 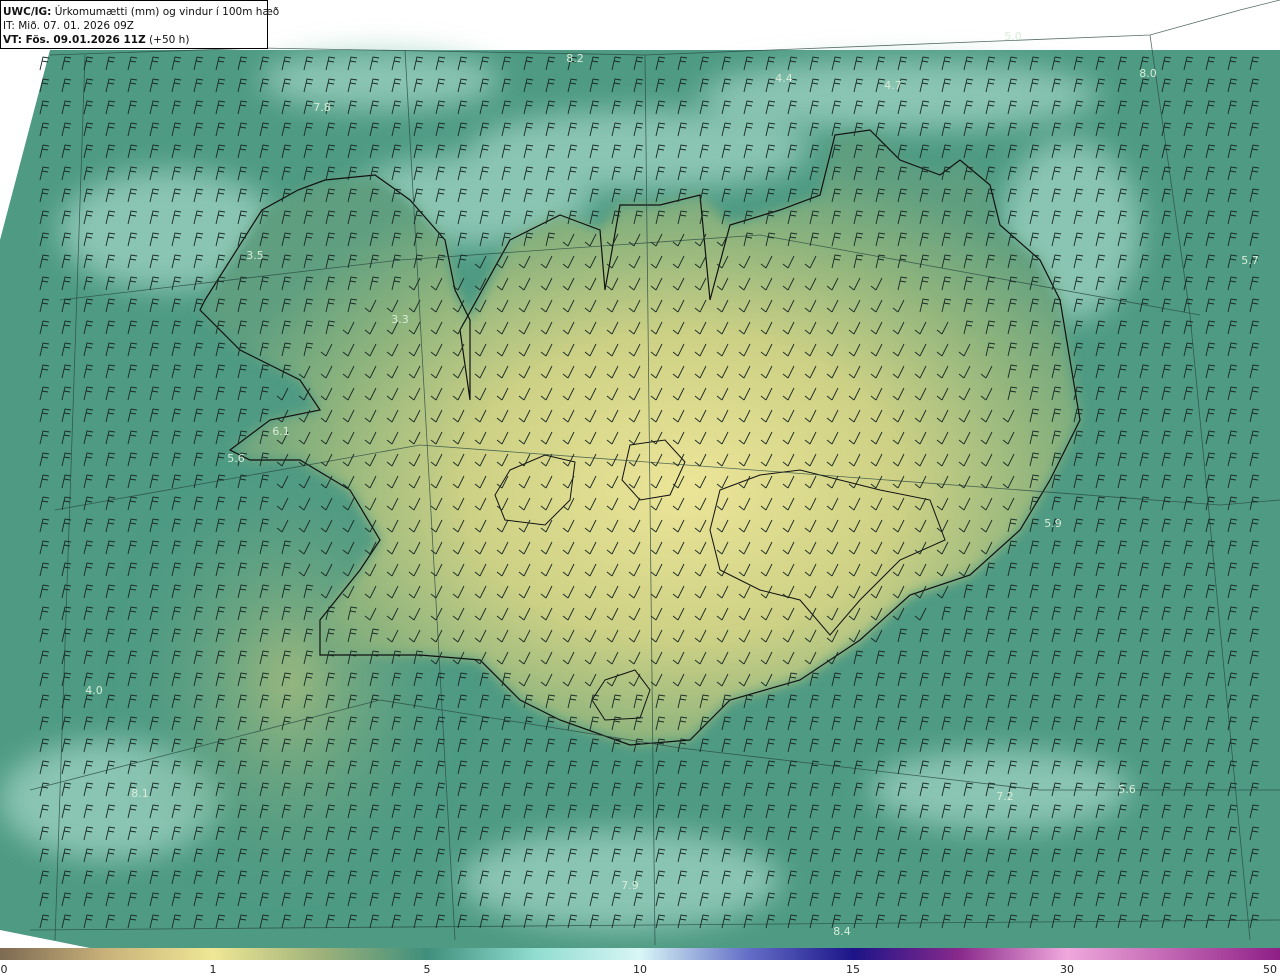 I want to click on value-label: 8.0, so click(x=1148, y=73).